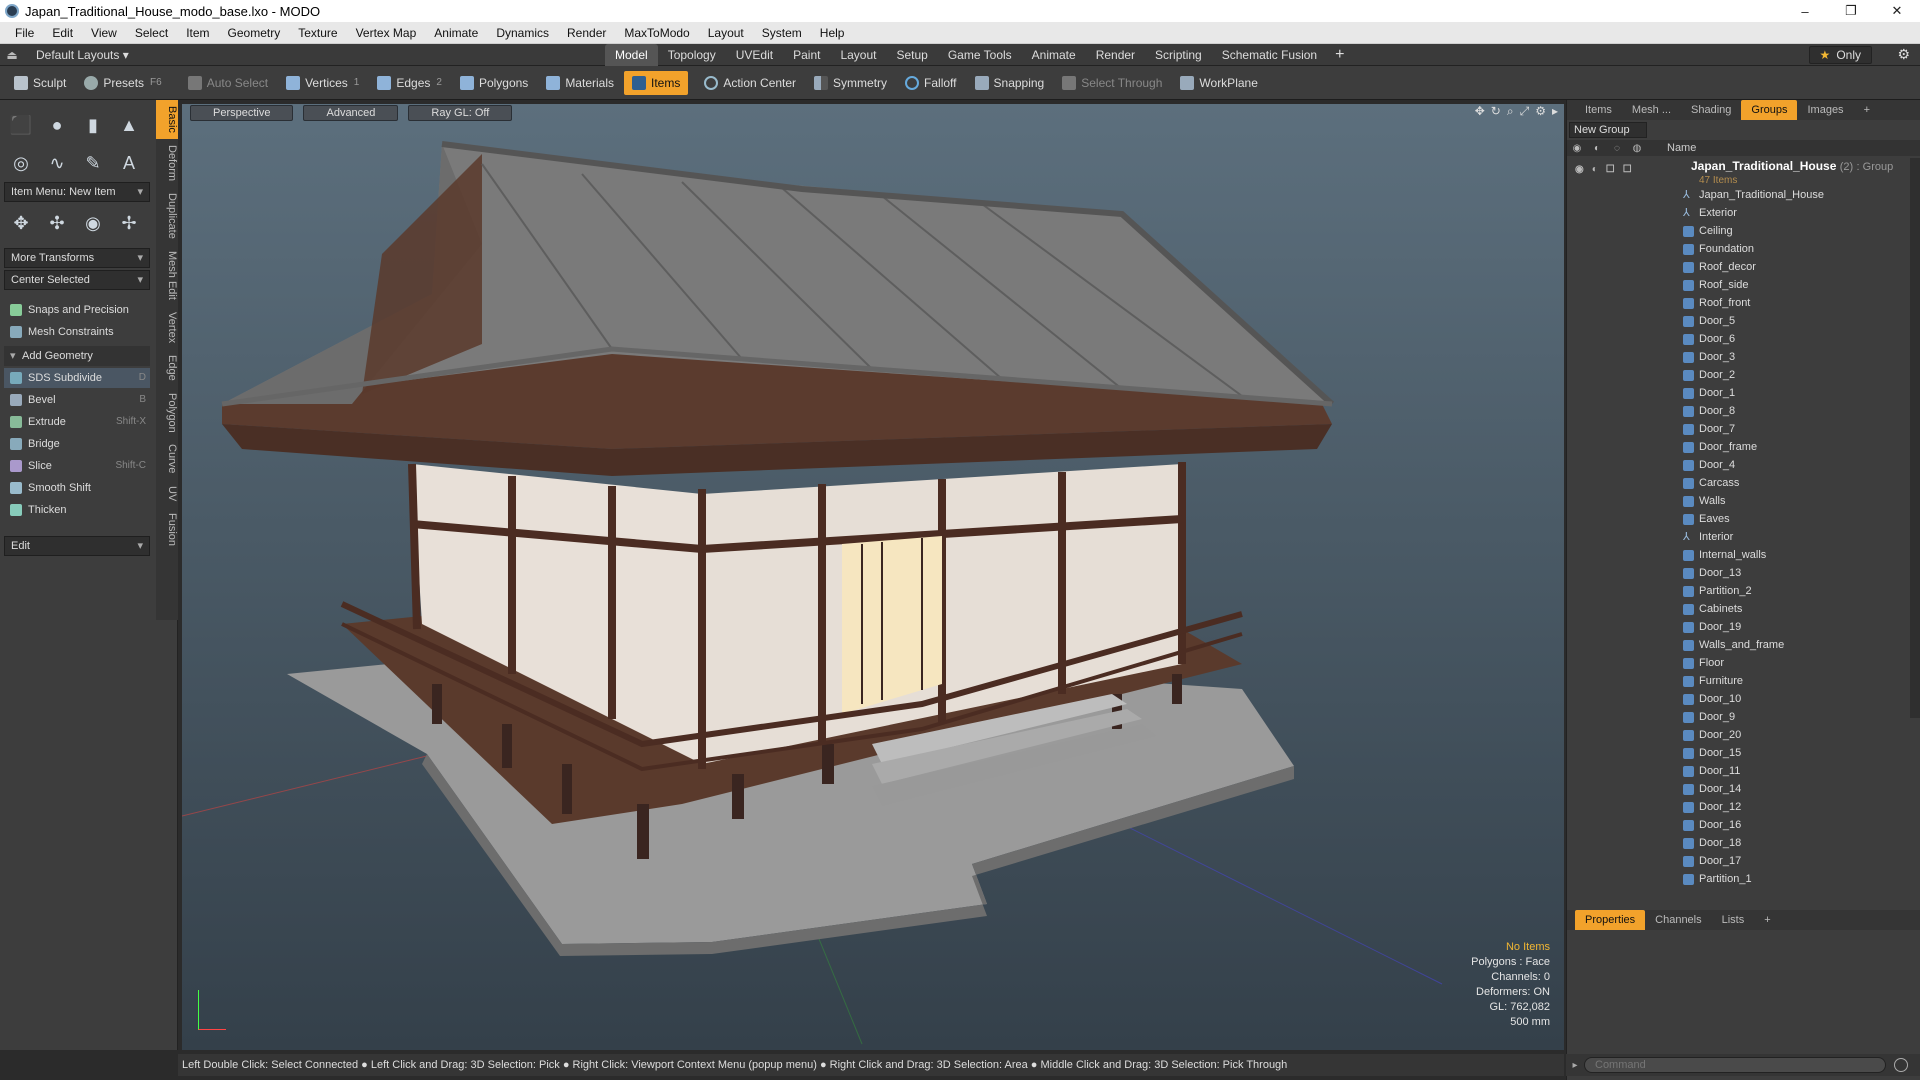 The width and height of the screenshot is (1920, 1080). What do you see at coordinates (1339, 55) in the screenshot?
I see `add-layout-tab-button: +` at bounding box center [1339, 55].